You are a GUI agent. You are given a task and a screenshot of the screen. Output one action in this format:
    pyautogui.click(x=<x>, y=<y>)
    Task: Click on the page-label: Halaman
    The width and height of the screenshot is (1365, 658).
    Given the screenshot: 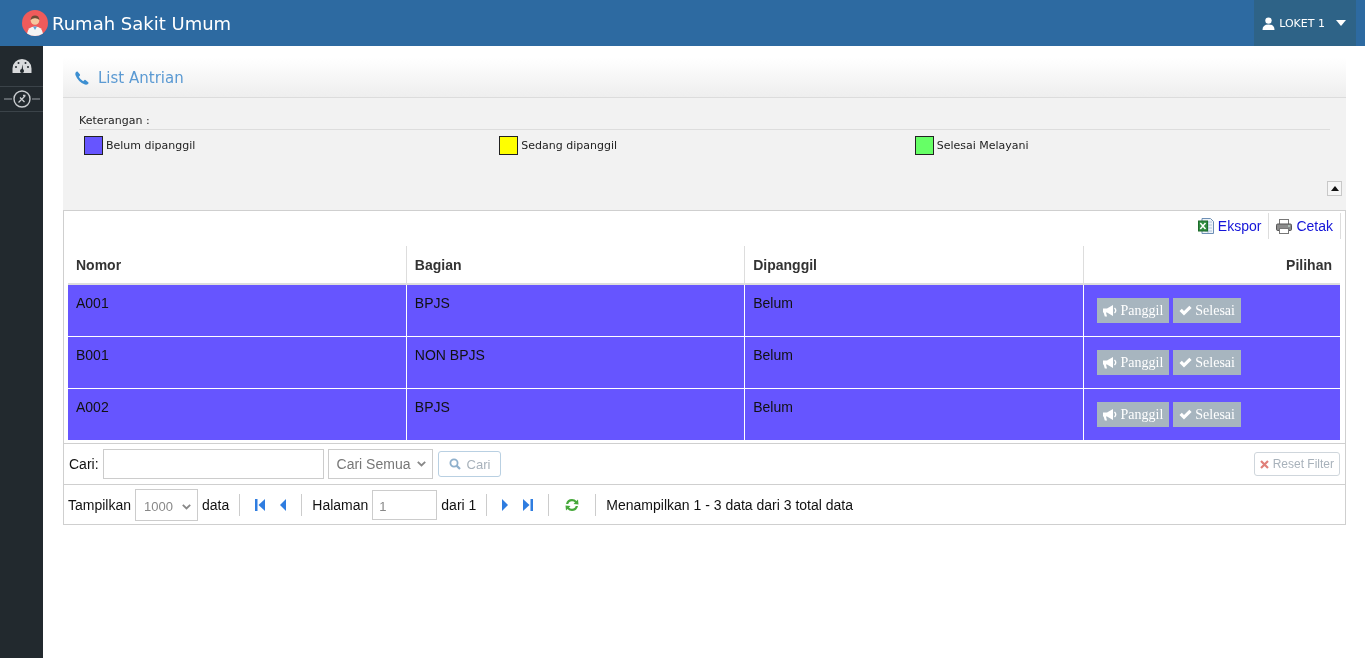 What is the action you would take?
    pyautogui.click(x=340, y=504)
    